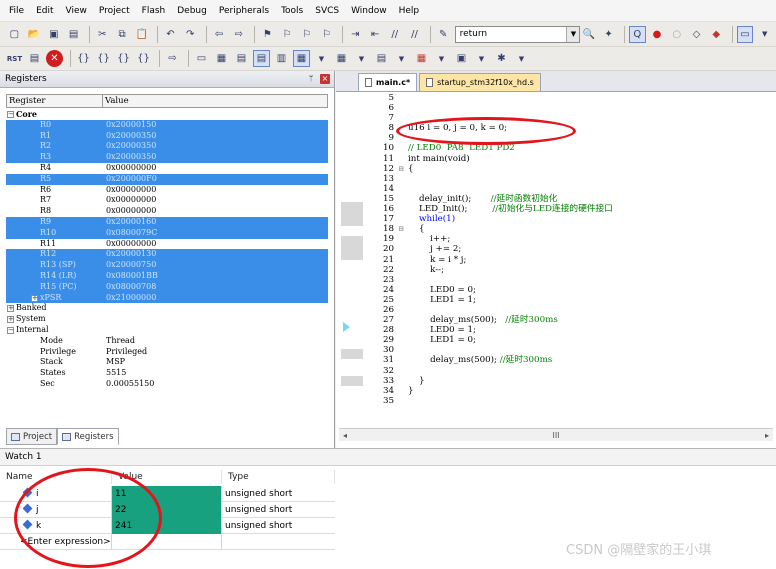 The height and width of the screenshot is (569, 776). I want to click on register-value: Thread, so click(217, 341).